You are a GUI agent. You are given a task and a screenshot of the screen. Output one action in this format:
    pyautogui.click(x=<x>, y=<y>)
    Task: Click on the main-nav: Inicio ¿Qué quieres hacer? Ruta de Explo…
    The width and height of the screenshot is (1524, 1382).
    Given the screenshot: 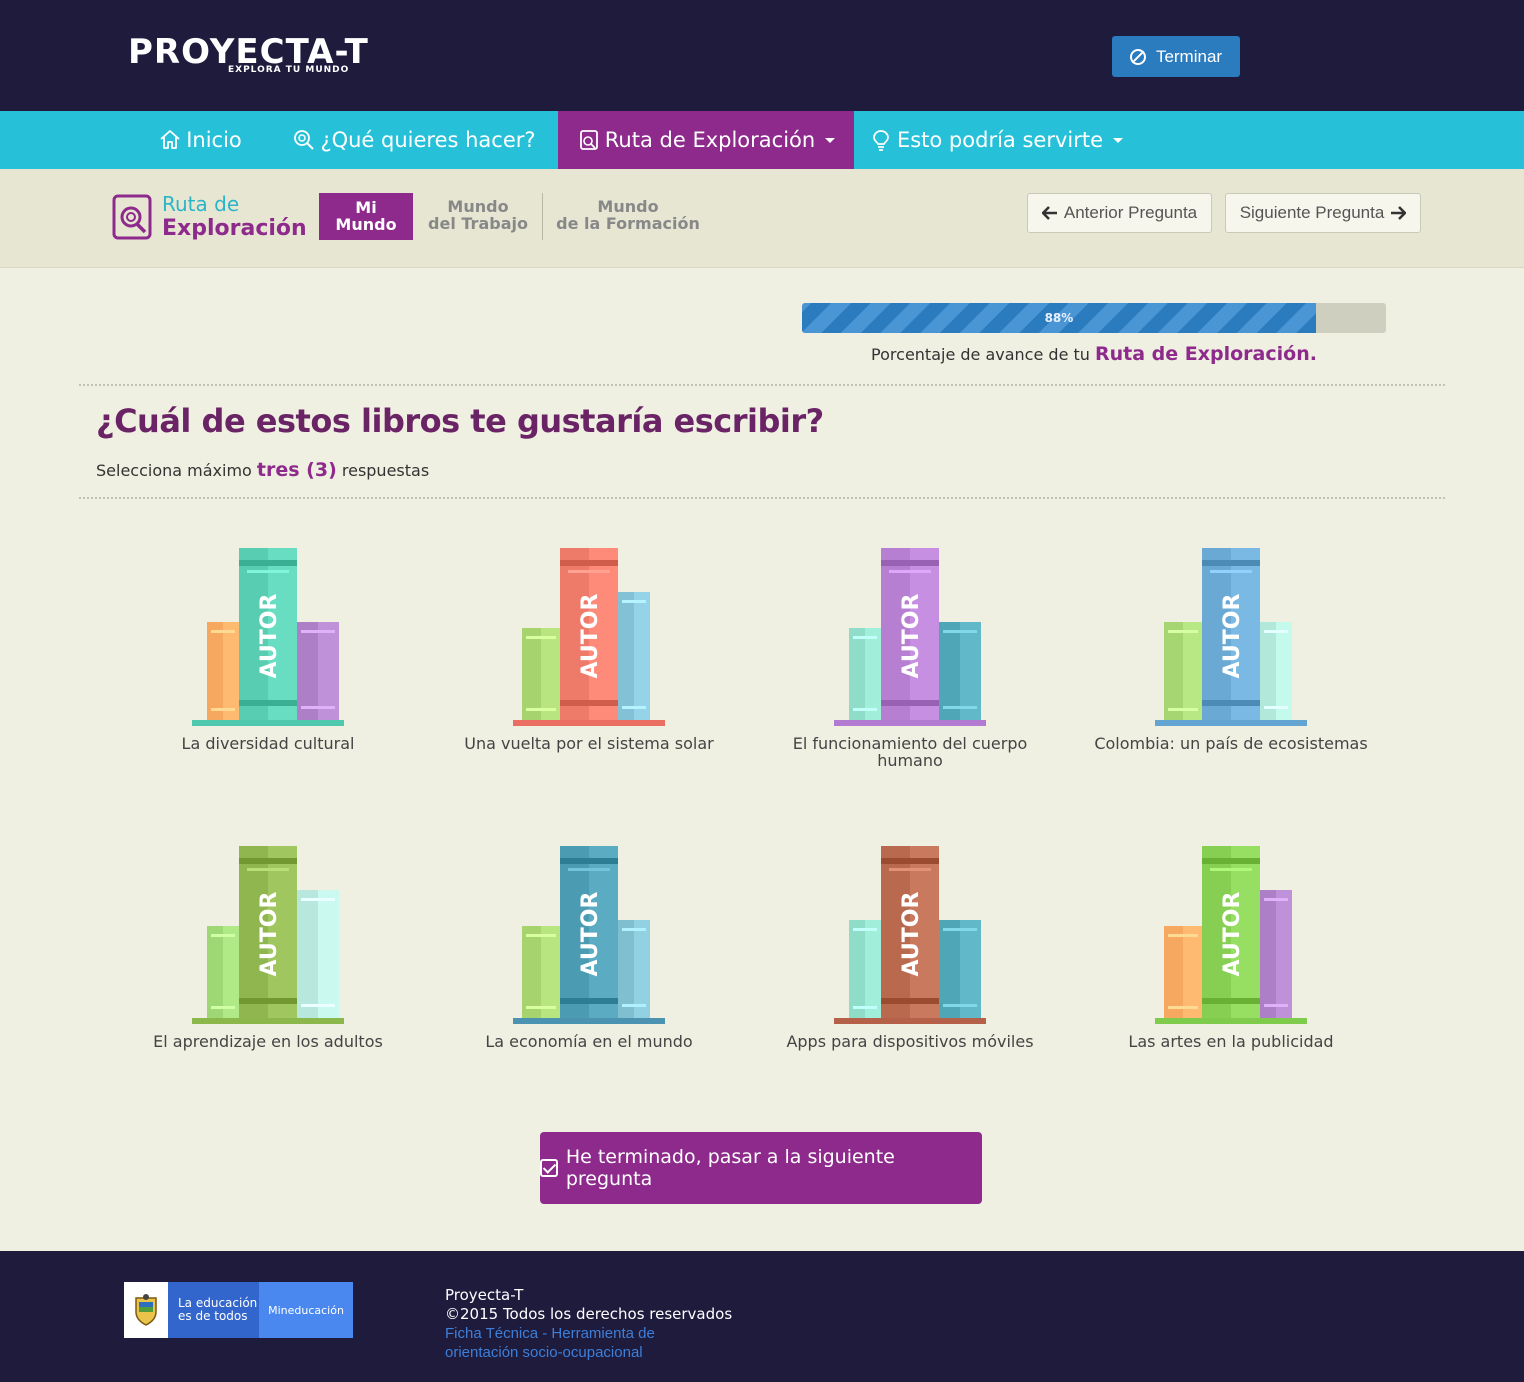 What is the action you would take?
    pyautogui.click(x=762, y=140)
    